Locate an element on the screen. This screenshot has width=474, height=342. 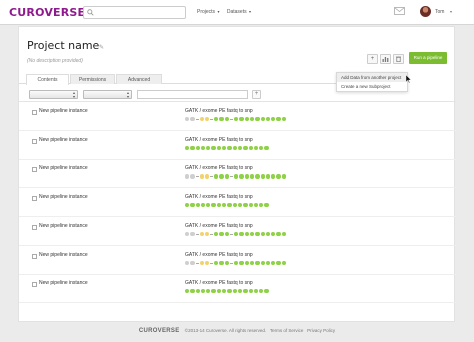
run-pipeline-button: Run a pipeline is located at coordinates (428, 58).